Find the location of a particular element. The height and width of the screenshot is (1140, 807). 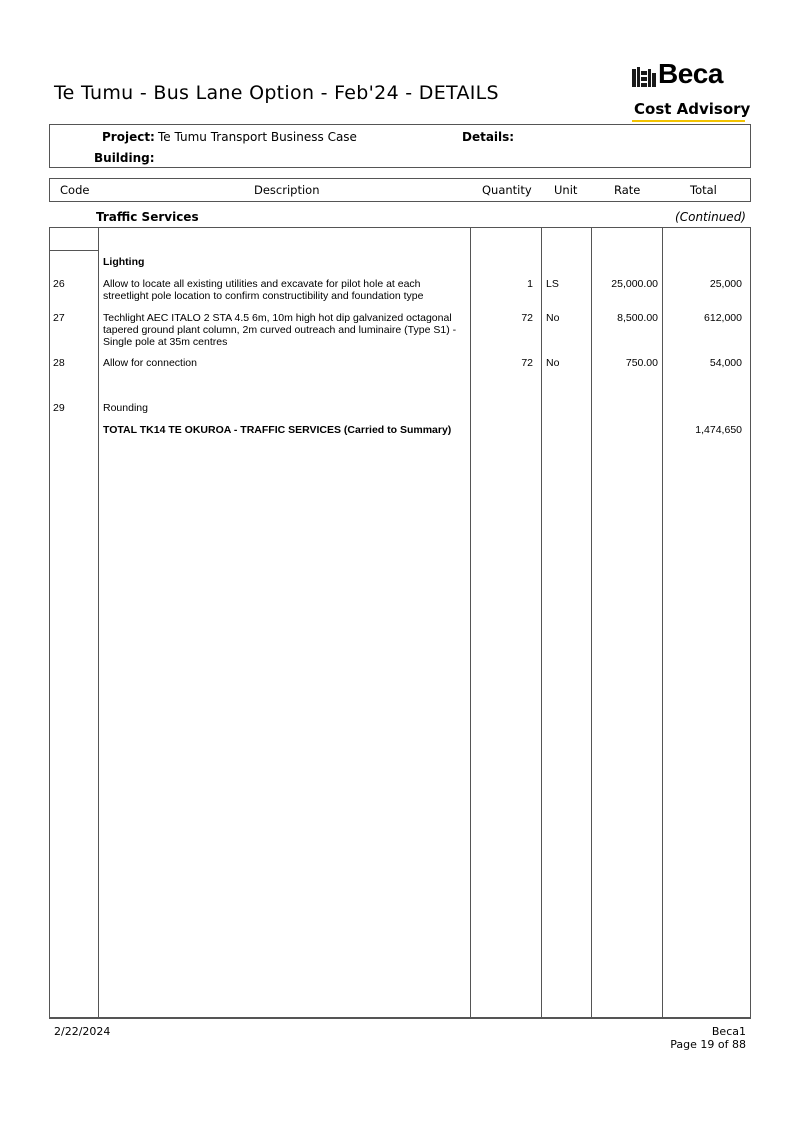

details-label: Details: is located at coordinates (488, 137).